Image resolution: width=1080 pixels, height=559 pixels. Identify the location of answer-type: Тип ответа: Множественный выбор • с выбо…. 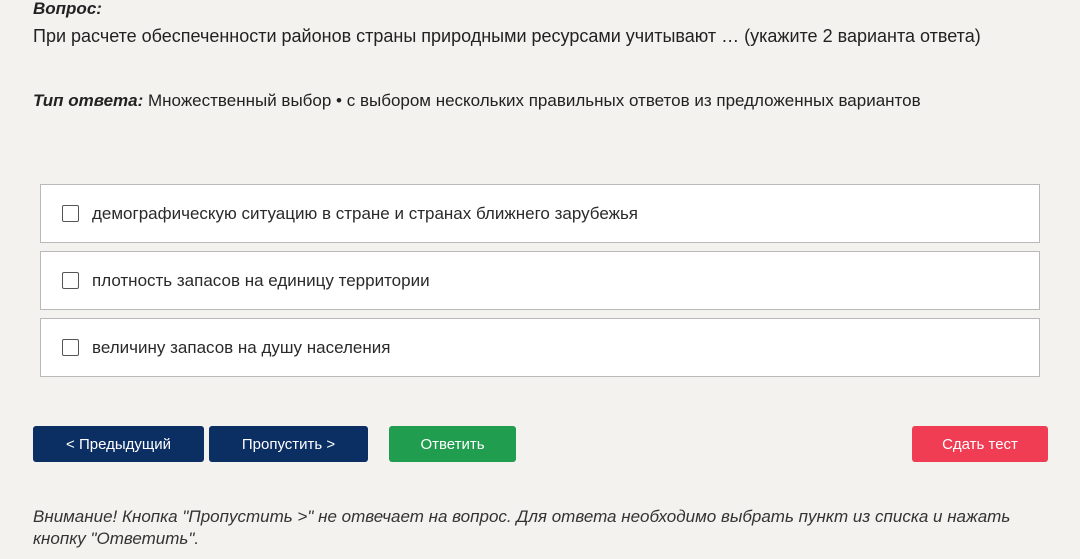
(477, 101).